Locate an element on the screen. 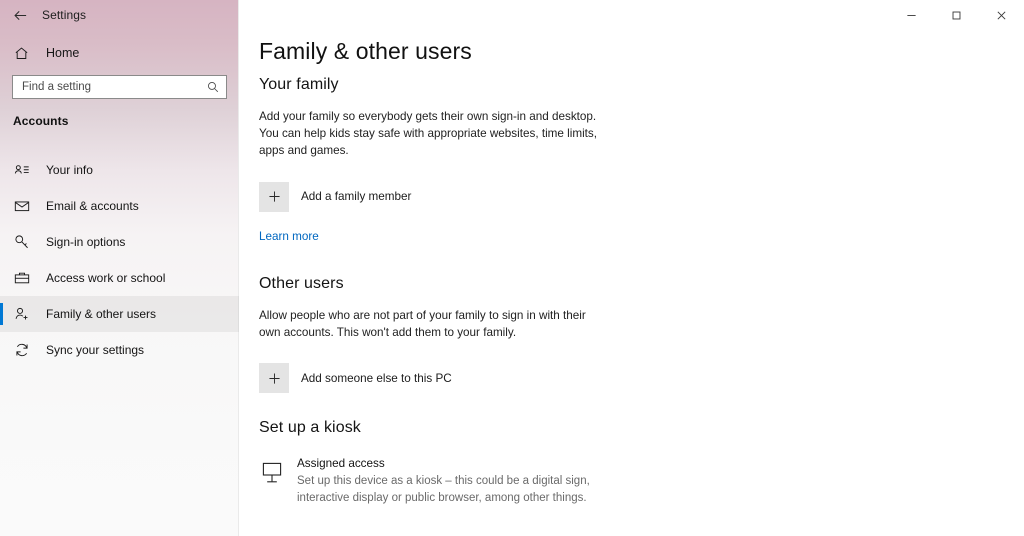 This screenshot has width=1024, height=536. contact-card-icon is located at coordinates (21, 170).